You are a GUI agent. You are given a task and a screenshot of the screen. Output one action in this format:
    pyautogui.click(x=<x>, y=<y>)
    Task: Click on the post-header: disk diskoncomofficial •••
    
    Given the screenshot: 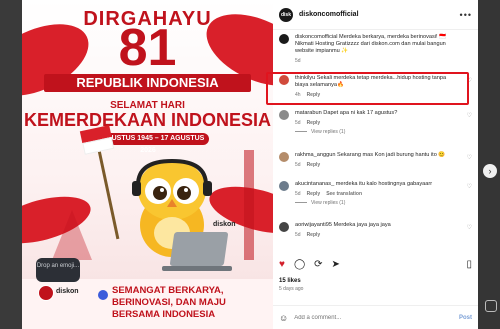 What is the action you would take?
    pyautogui.click(x=375, y=15)
    